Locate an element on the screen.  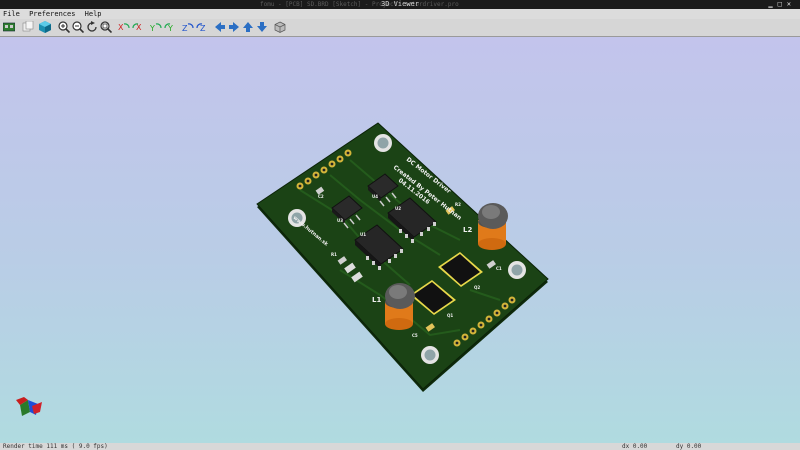
rotate-x-cw-icon: X is located at coordinates (124, 27).